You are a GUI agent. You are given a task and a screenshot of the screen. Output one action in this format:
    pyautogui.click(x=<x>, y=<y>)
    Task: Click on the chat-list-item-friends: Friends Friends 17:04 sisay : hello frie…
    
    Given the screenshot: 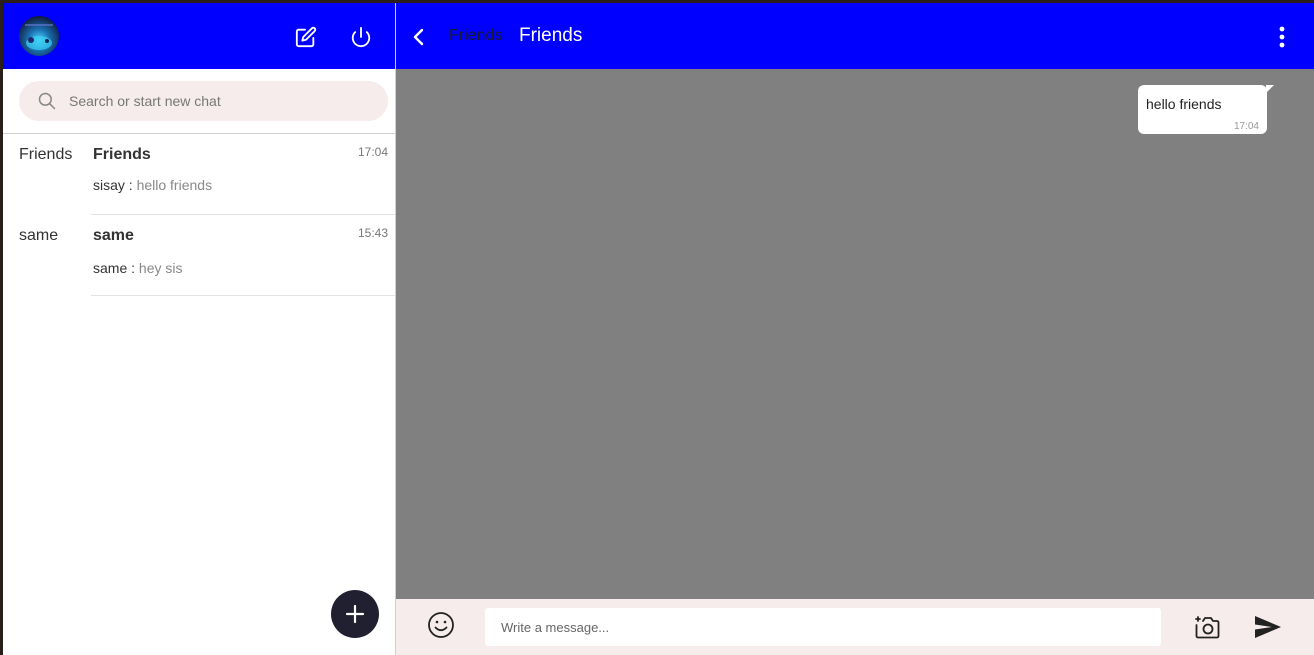 What is the action you would take?
    pyautogui.click(x=199, y=174)
    